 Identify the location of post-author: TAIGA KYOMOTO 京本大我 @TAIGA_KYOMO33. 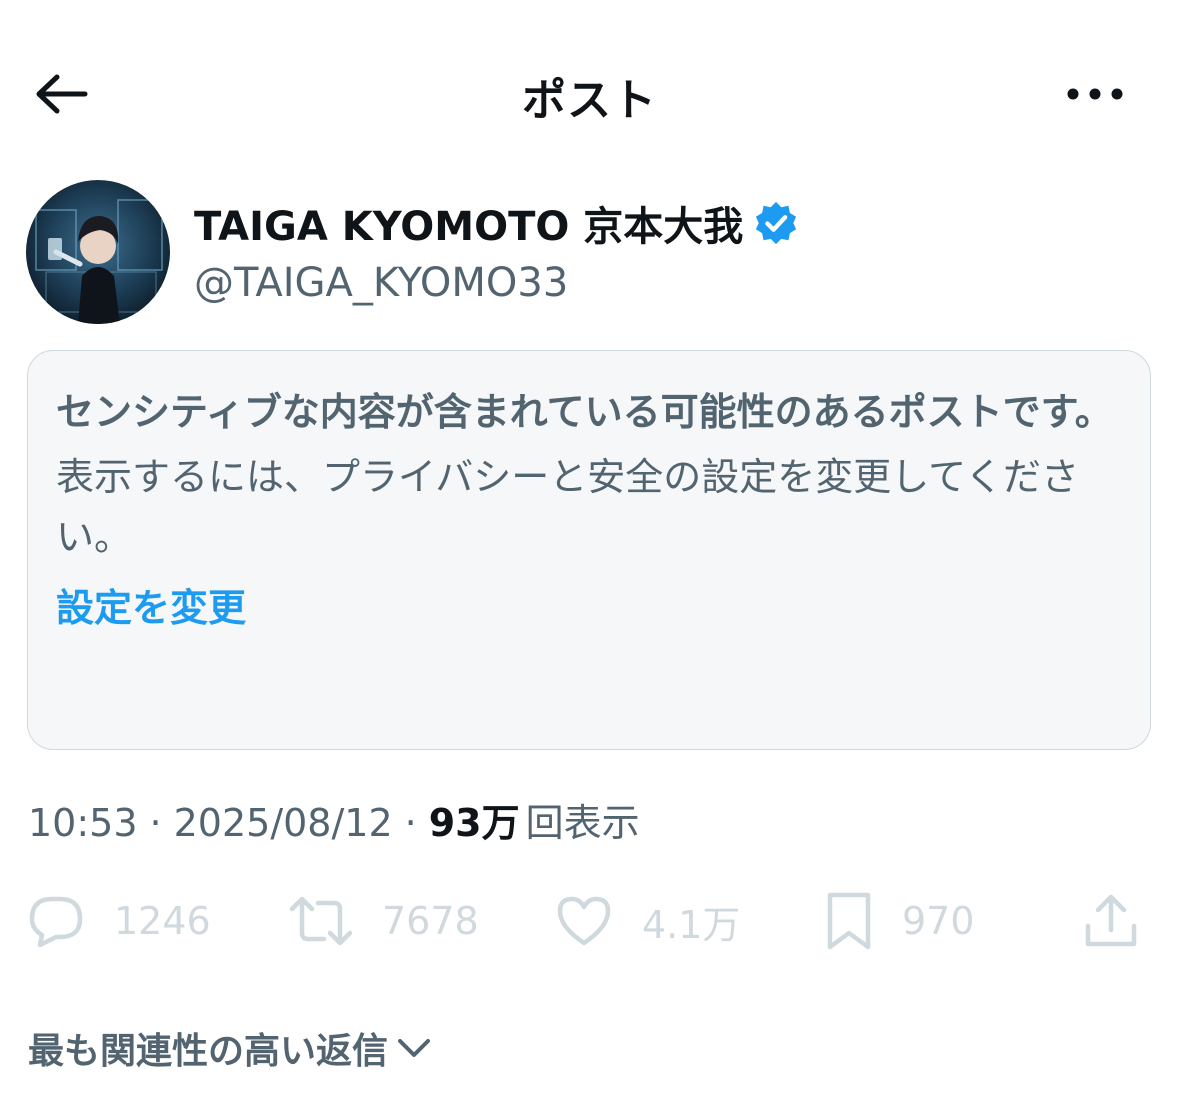
(591, 255).